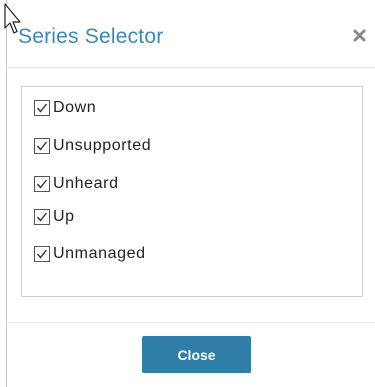  Describe the element at coordinates (86, 183) in the screenshot. I see `series-label: Unheard` at that location.